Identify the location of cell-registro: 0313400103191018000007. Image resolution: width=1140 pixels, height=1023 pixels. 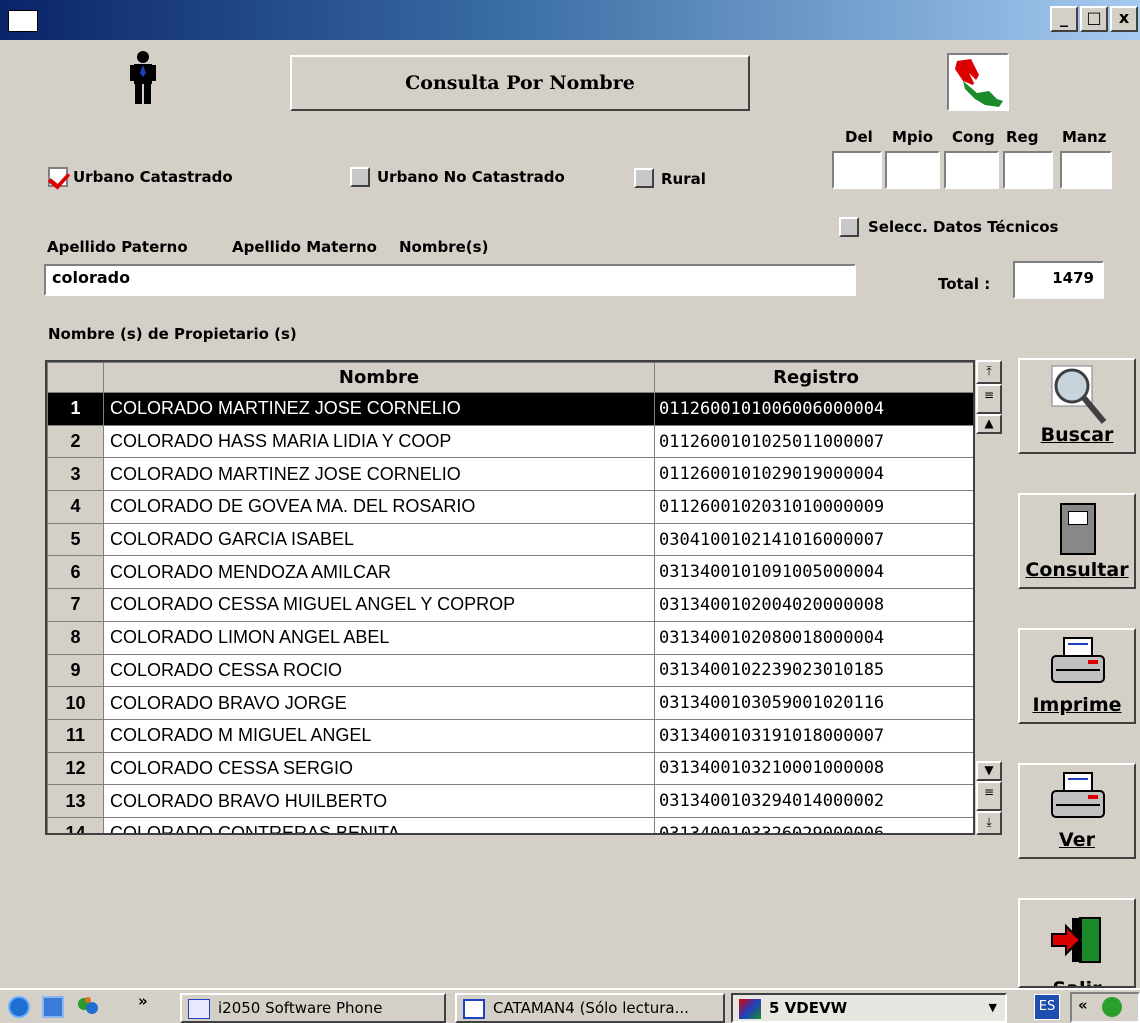
(813, 735).